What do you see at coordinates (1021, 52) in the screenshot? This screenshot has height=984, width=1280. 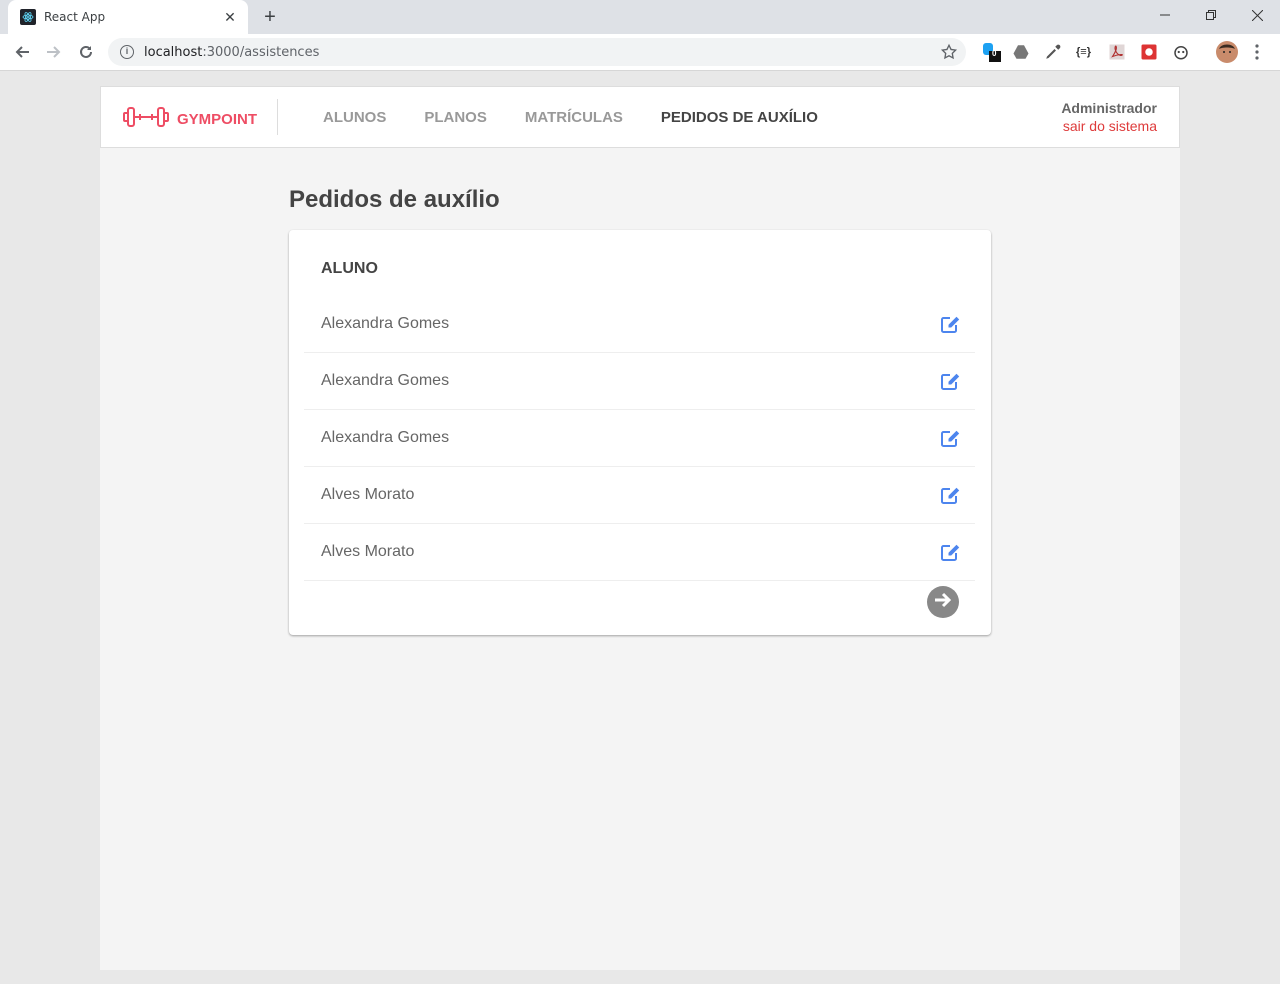 I see `drive-icon` at bounding box center [1021, 52].